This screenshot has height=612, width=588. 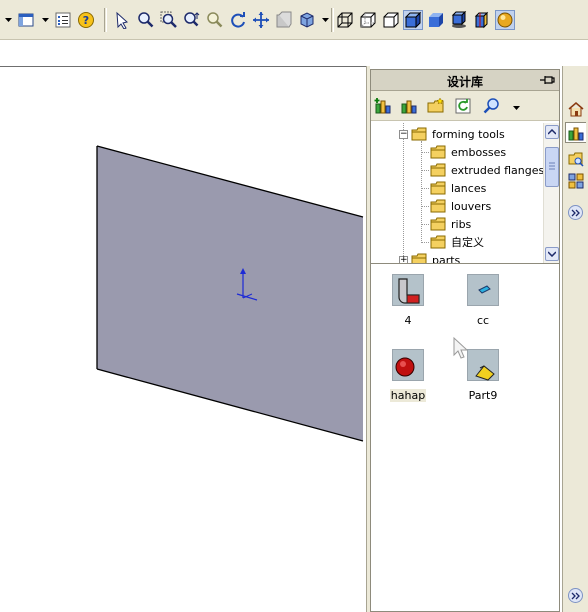 I want to click on select-button, so click(x=123, y=20).